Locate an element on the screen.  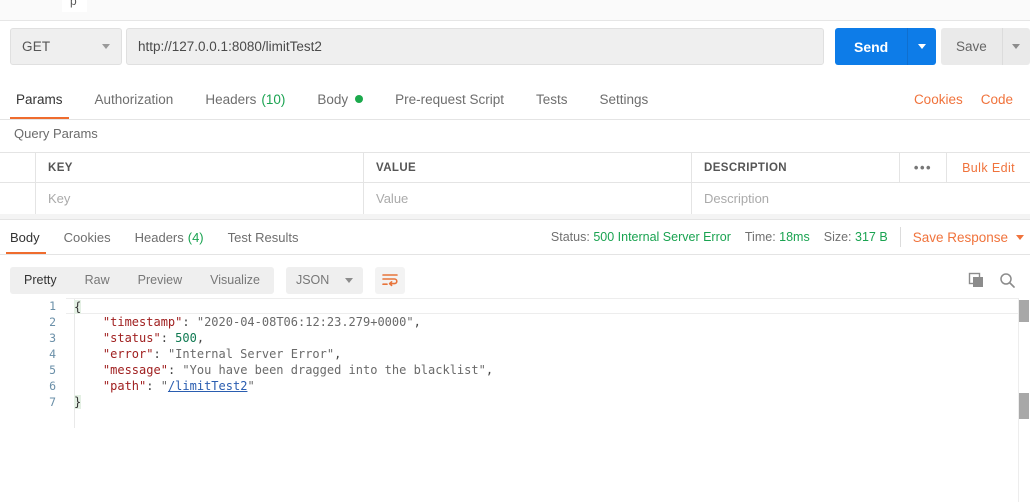
url-input: http://127.0.0.1:8080/limitTest2 is located at coordinates (475, 46).